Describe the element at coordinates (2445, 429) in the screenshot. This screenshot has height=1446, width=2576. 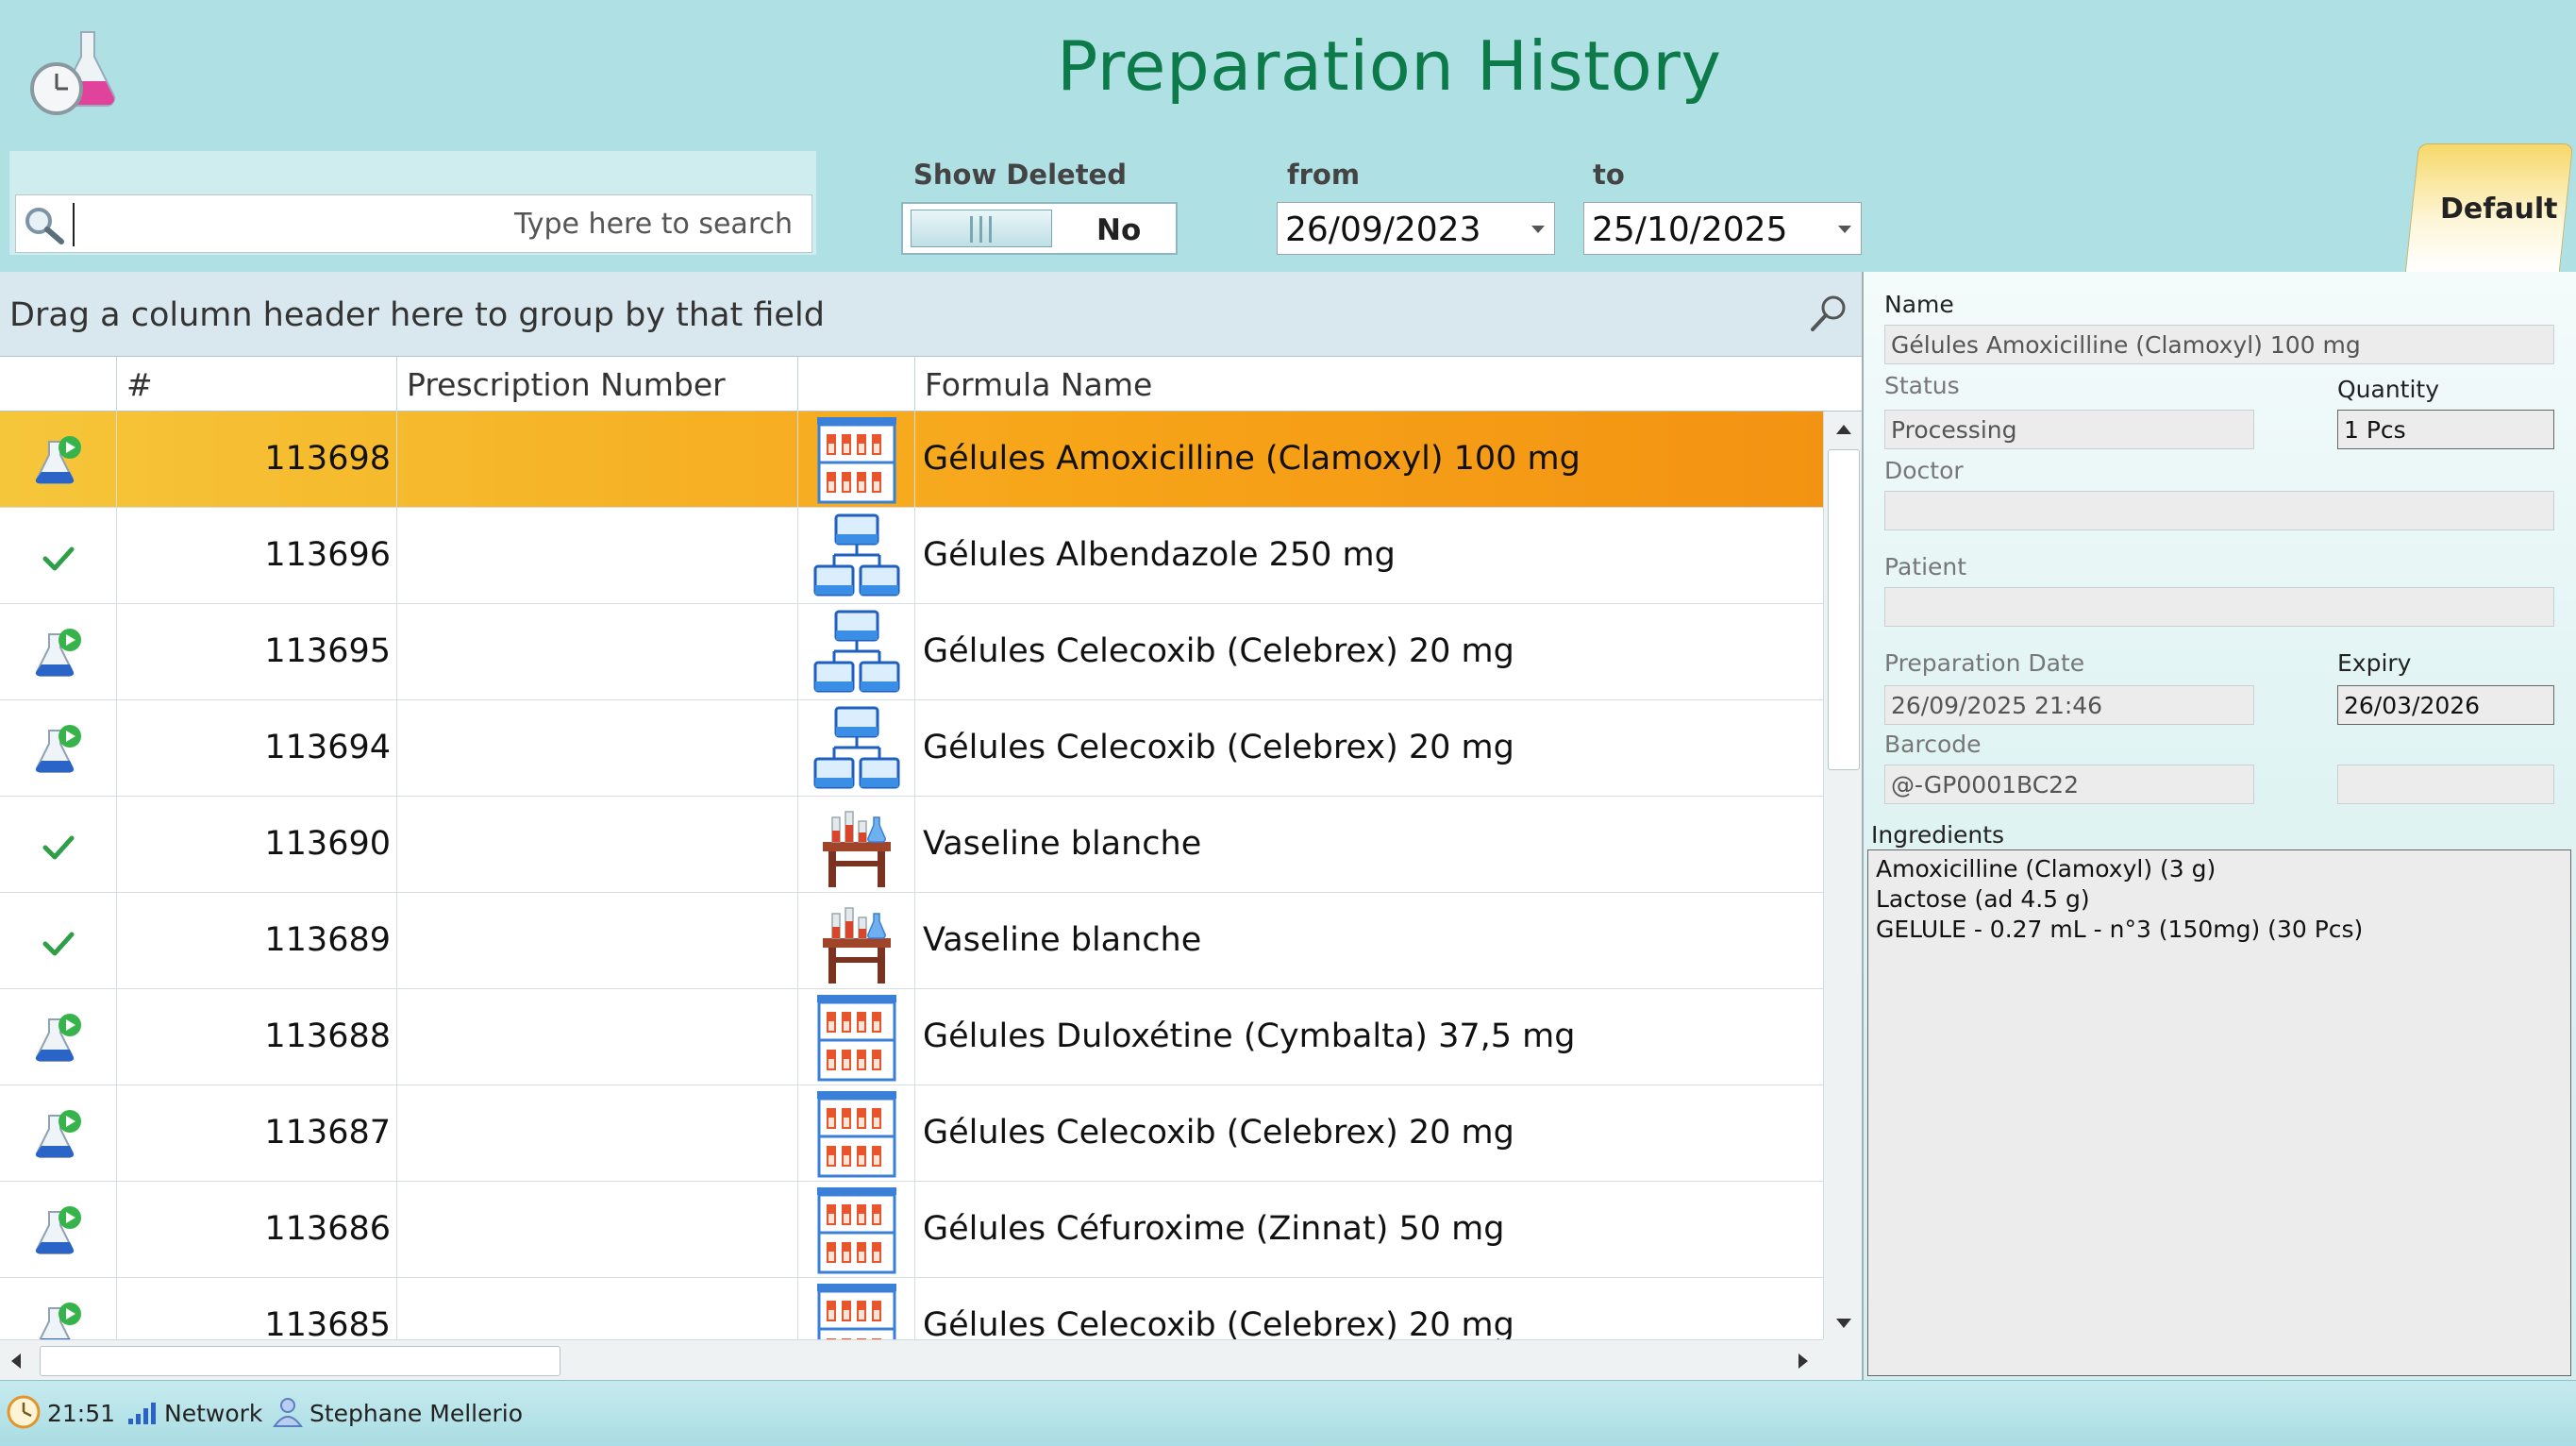
I see `quantity-field: 1 Pcs` at that location.